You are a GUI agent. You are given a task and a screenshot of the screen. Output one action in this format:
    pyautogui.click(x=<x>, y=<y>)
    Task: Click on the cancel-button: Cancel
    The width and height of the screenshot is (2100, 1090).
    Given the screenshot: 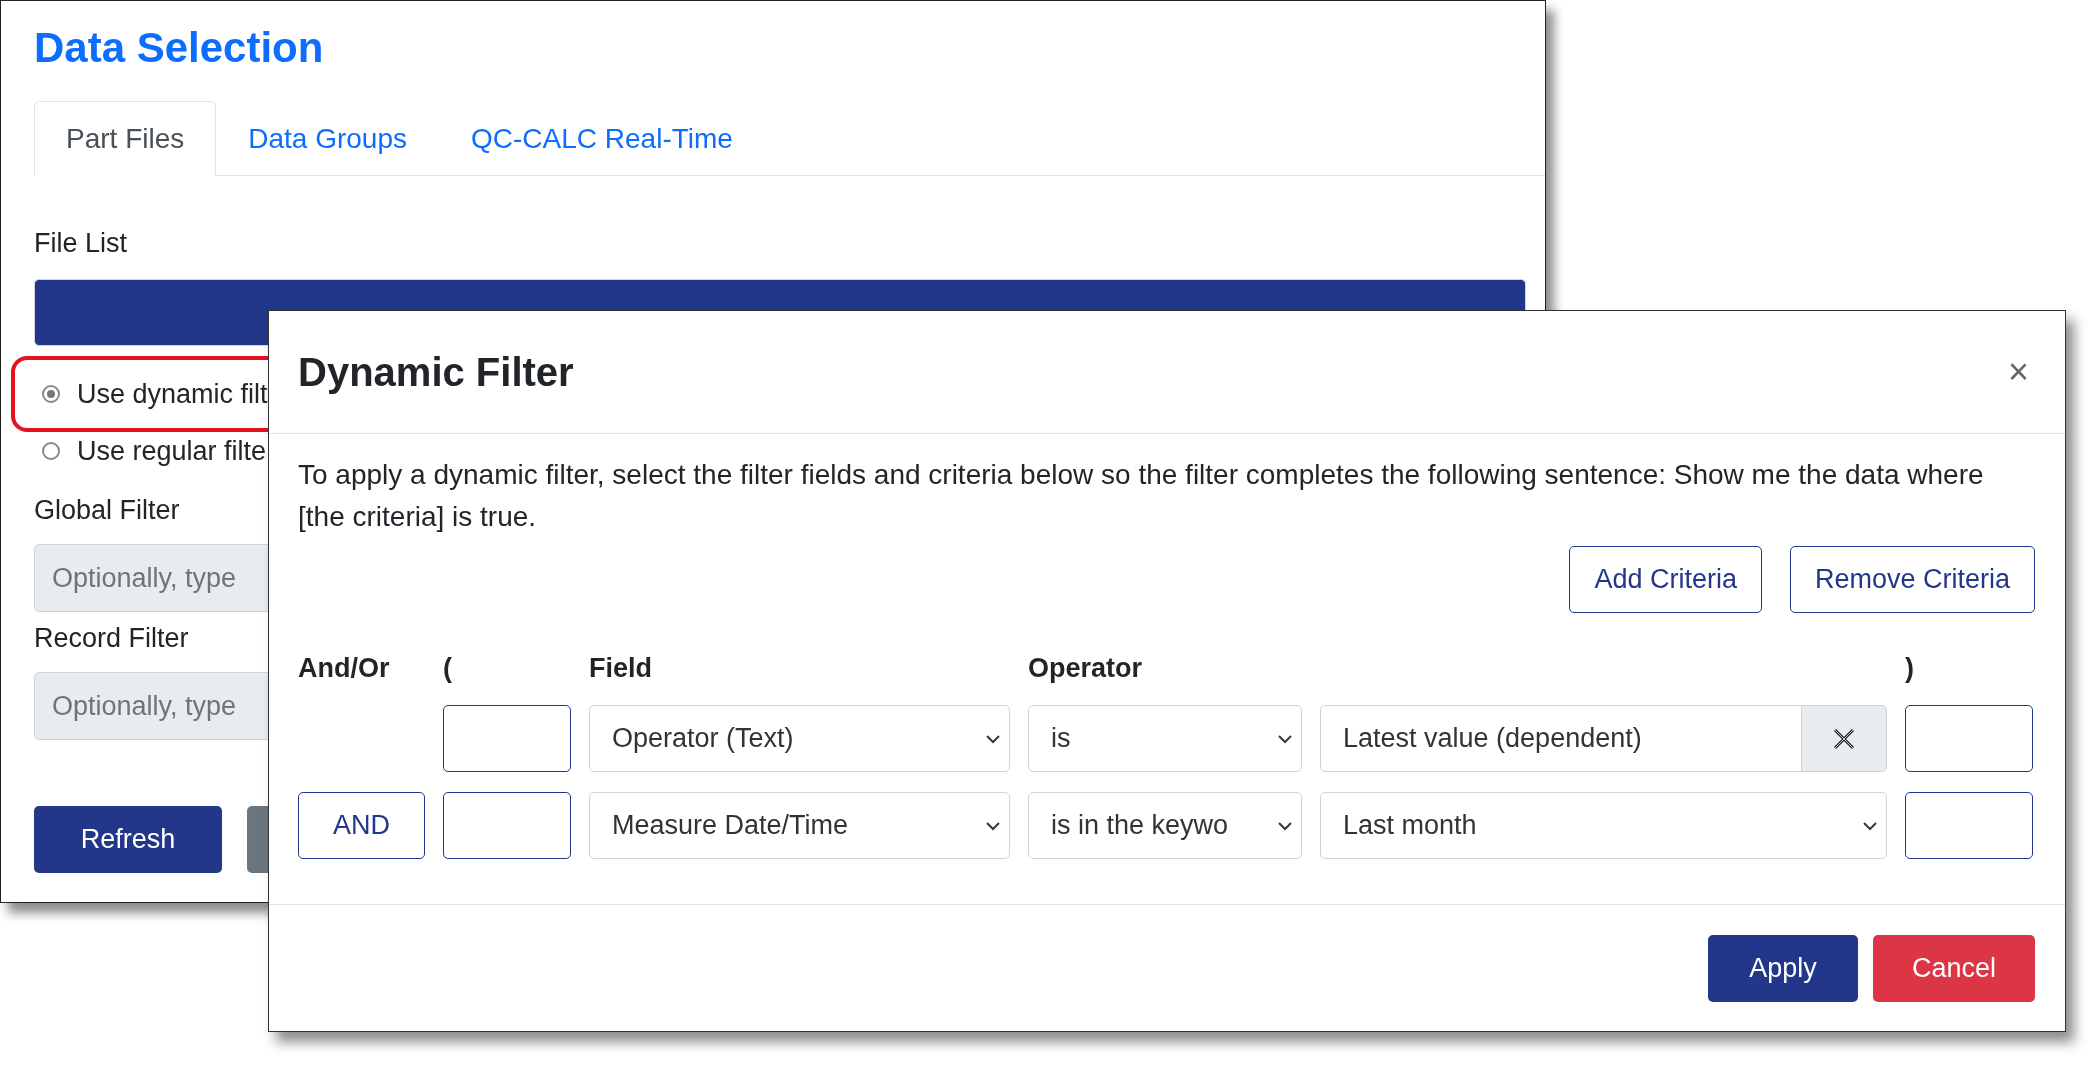 What is the action you would take?
    pyautogui.click(x=1954, y=968)
    